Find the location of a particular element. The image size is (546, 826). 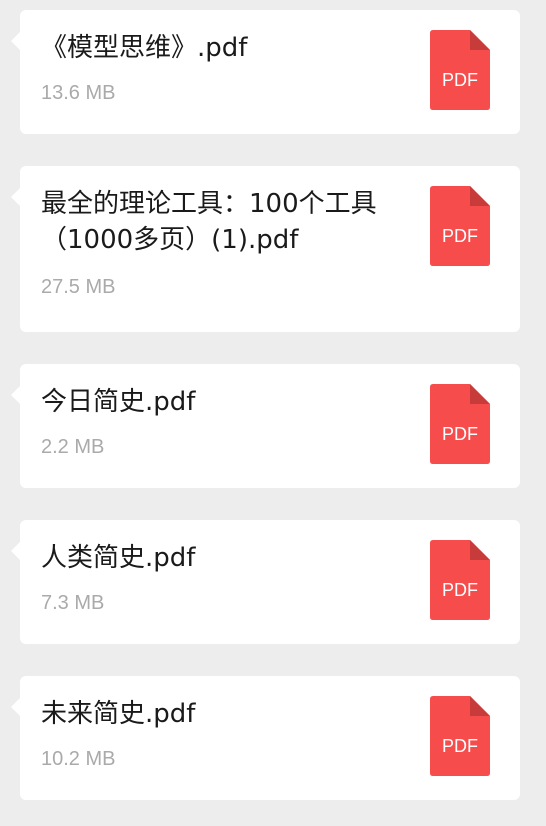

file-message-card: 人类简史.pdf 7.3 MB PDF is located at coordinates (265, 582).